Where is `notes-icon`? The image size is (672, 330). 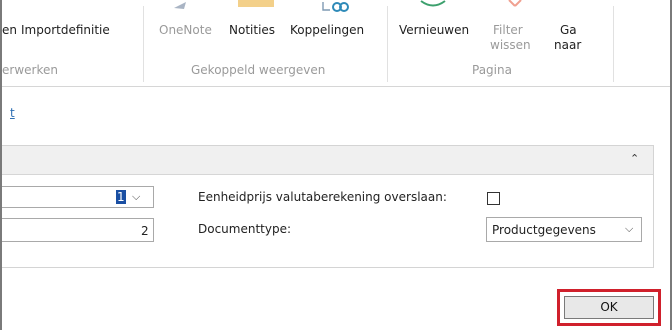 notes-icon is located at coordinates (256, 3).